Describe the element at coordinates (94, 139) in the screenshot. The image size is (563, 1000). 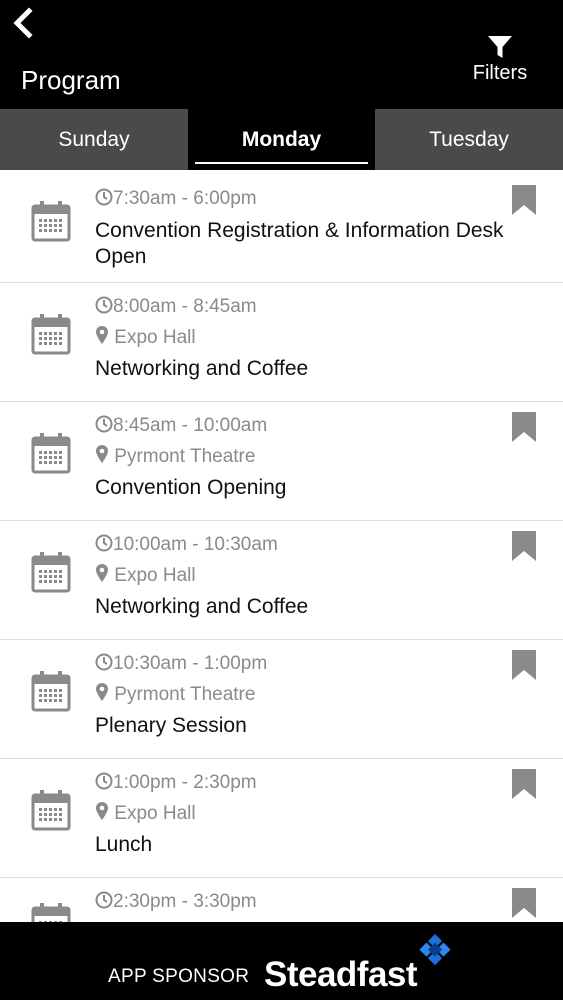
I see `tab-sunday: Sunday` at that location.